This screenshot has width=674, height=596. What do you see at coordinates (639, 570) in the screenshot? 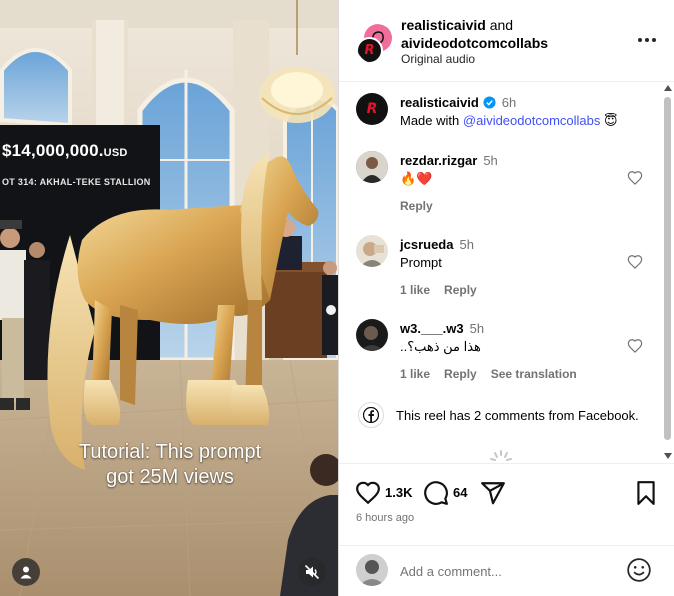
I see `emoji-picker-icon` at bounding box center [639, 570].